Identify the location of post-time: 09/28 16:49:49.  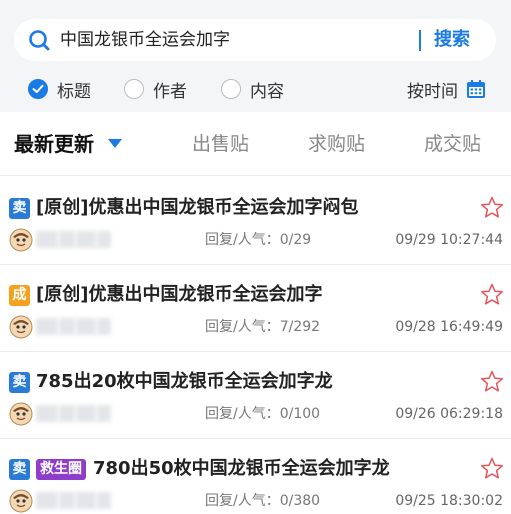
(449, 327).